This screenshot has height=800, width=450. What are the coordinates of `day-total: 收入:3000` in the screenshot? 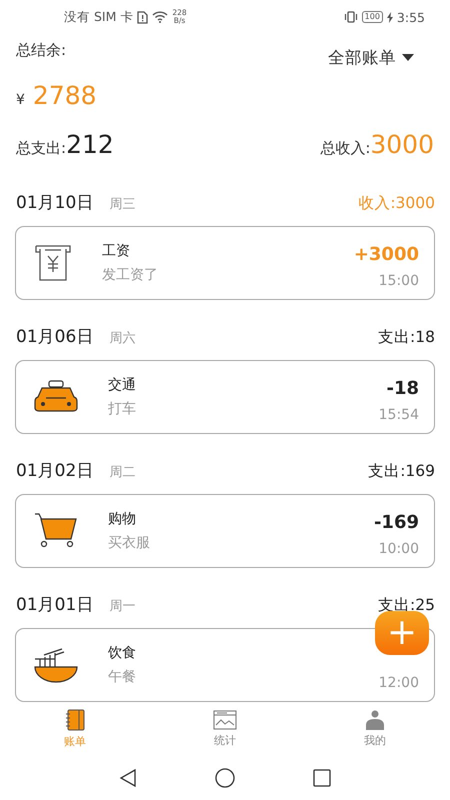 It's located at (396, 203).